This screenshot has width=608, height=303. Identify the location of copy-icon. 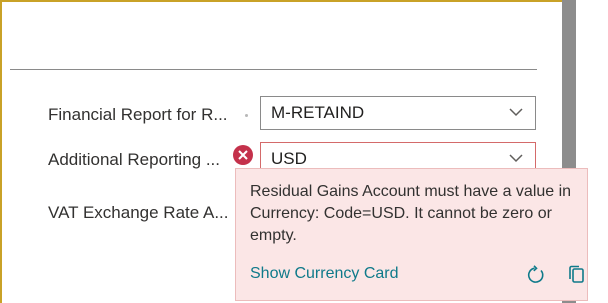
(577, 275).